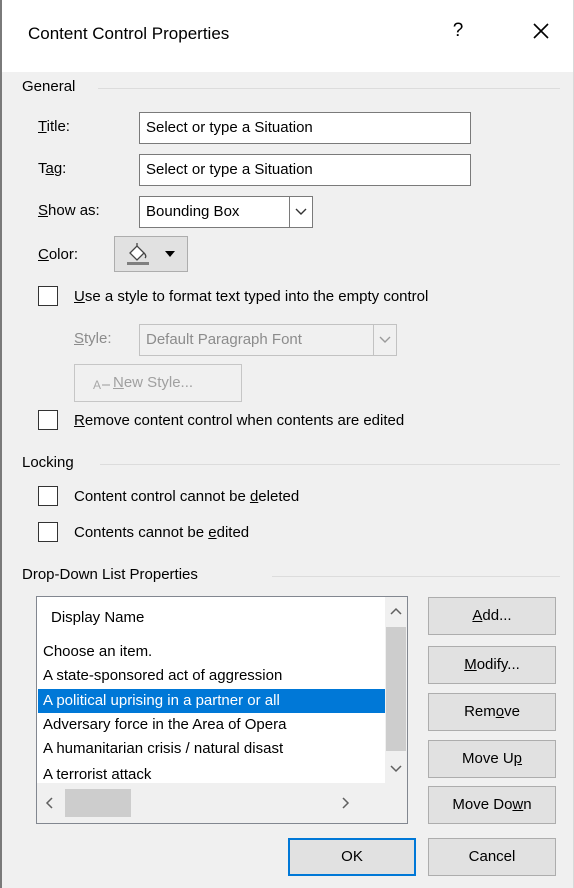  I want to click on paint-bucket-icon, so click(138, 254).